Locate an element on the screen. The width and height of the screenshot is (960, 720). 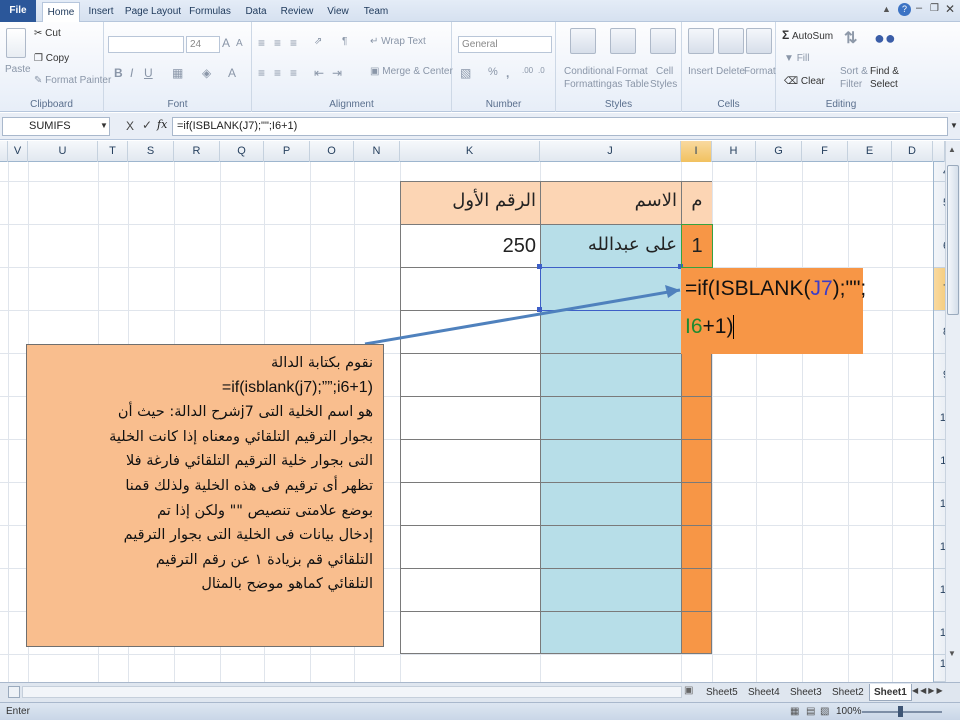
status-mode: Enter is located at coordinates (18, 711).